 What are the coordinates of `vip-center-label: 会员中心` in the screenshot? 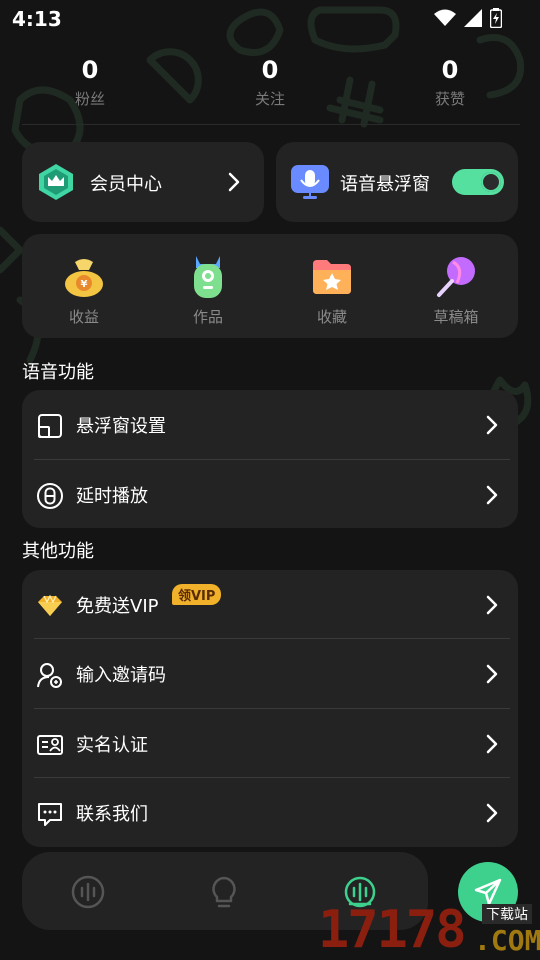 It's located at (126, 184).